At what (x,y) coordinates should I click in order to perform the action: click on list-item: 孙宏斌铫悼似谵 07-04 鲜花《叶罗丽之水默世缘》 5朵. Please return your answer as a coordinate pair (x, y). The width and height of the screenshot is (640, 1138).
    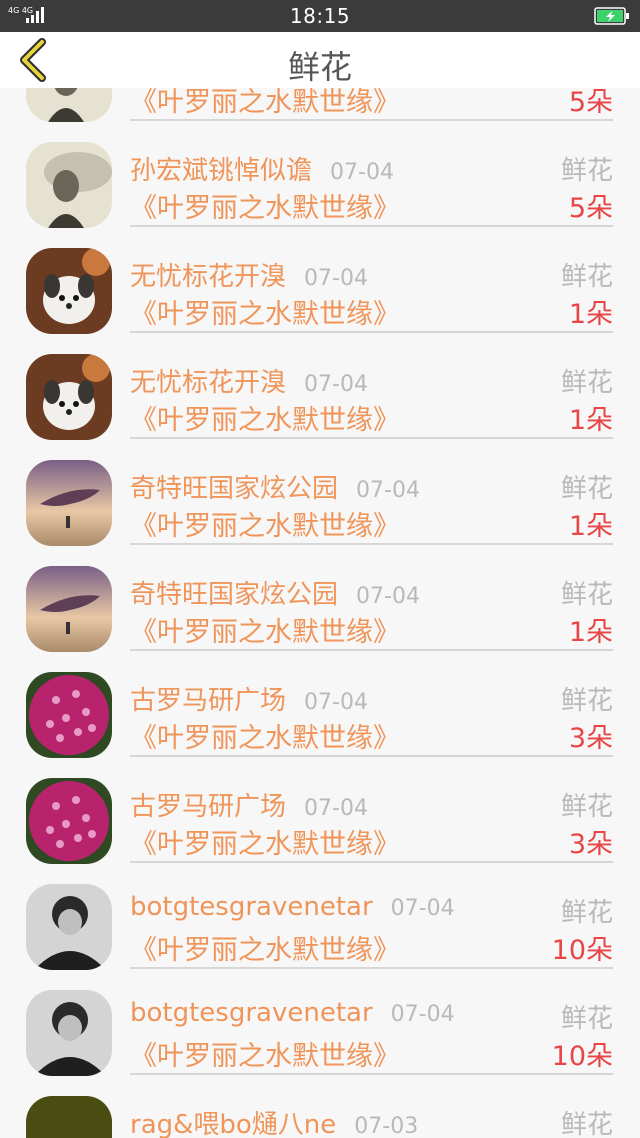
    Looking at the image, I should click on (320, 177).